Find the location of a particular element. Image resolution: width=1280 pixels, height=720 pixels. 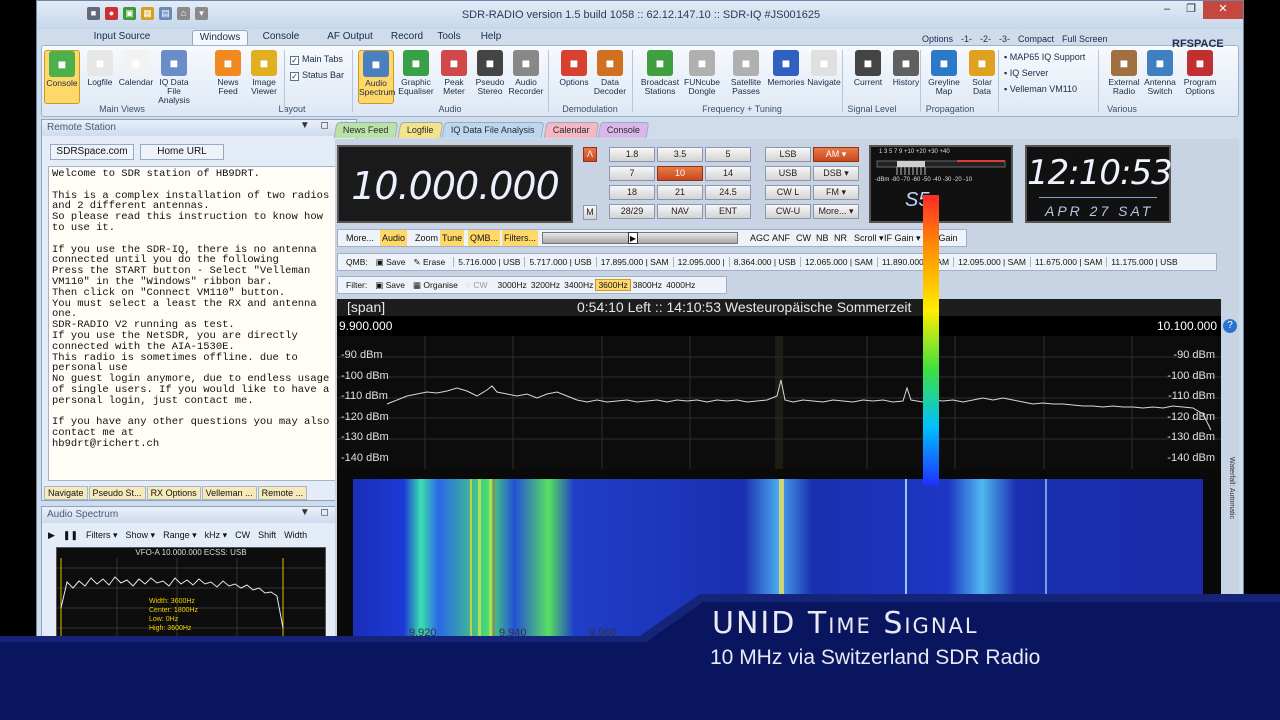

band-3-5-button: 3.5 is located at coordinates (680, 154).